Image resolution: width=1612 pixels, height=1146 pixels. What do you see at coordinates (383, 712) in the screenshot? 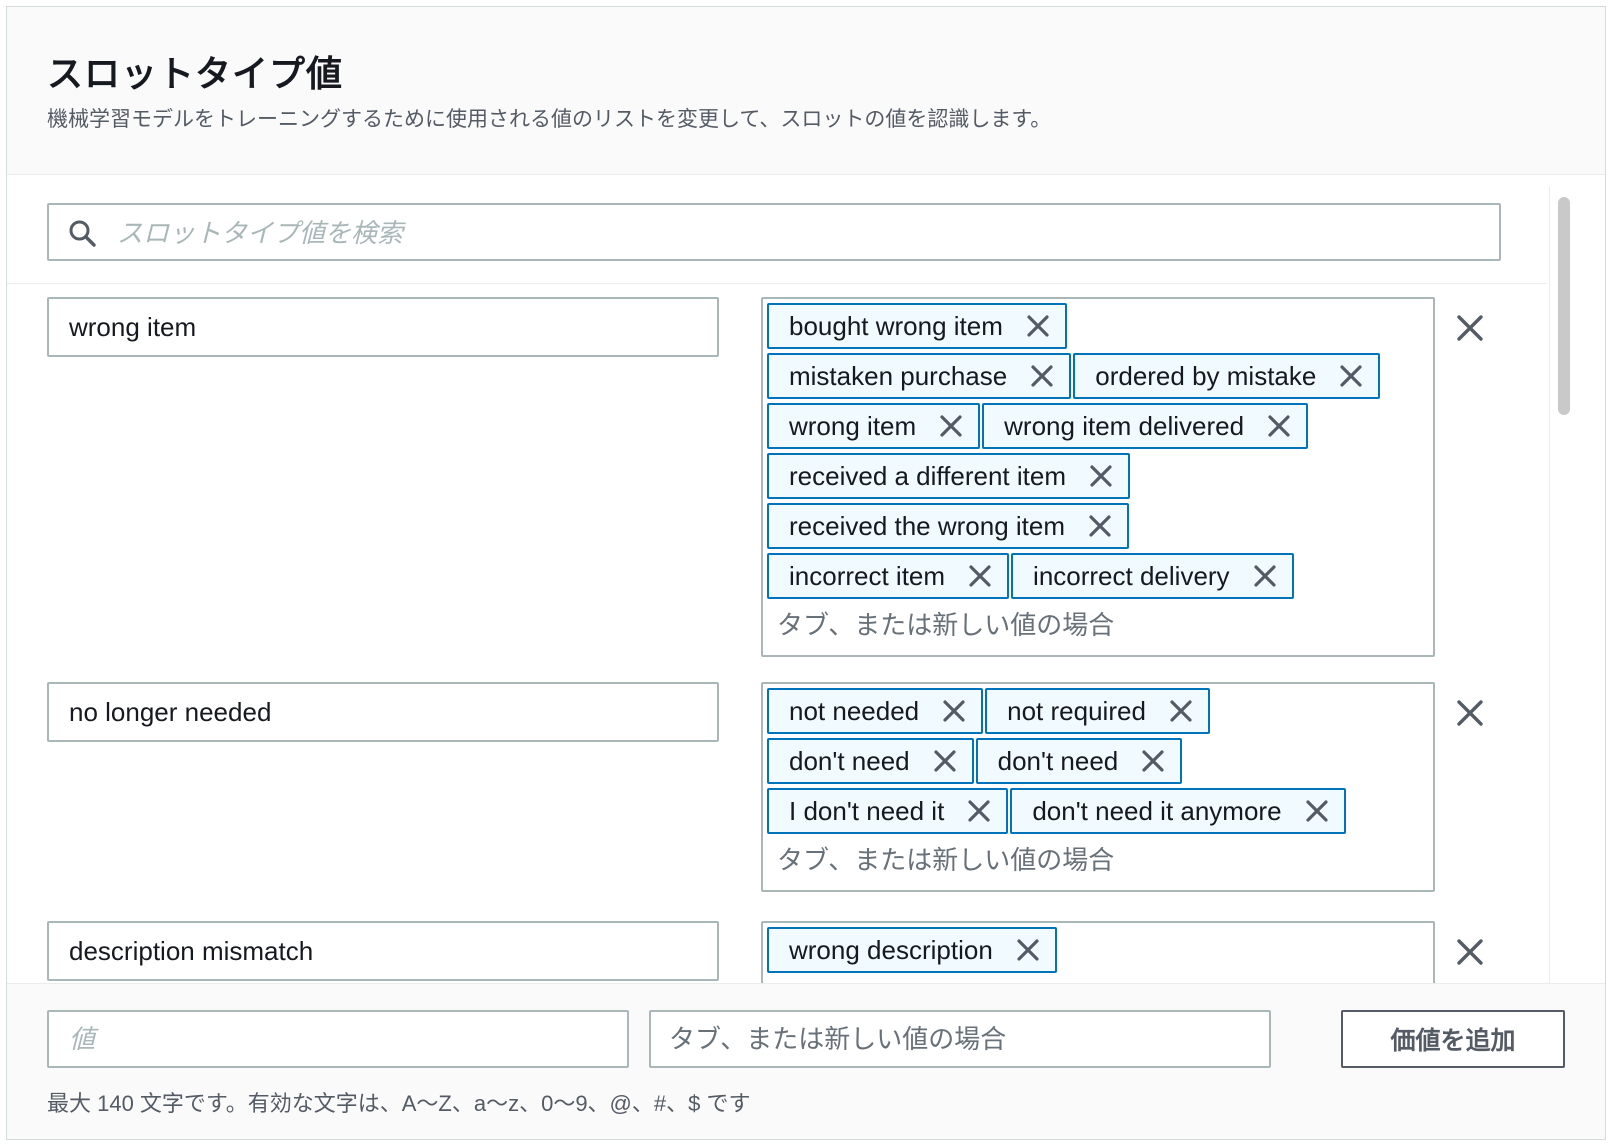
I see `slot-value-field: no longer needed` at bounding box center [383, 712].